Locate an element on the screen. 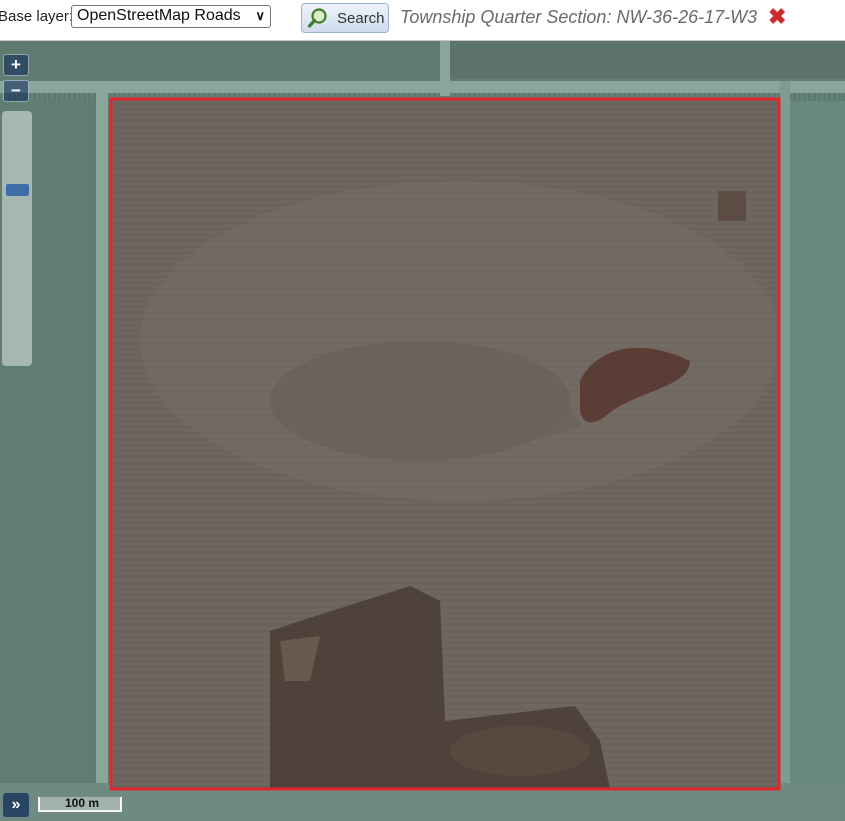  scale-label: 100 m is located at coordinates (82, 803).